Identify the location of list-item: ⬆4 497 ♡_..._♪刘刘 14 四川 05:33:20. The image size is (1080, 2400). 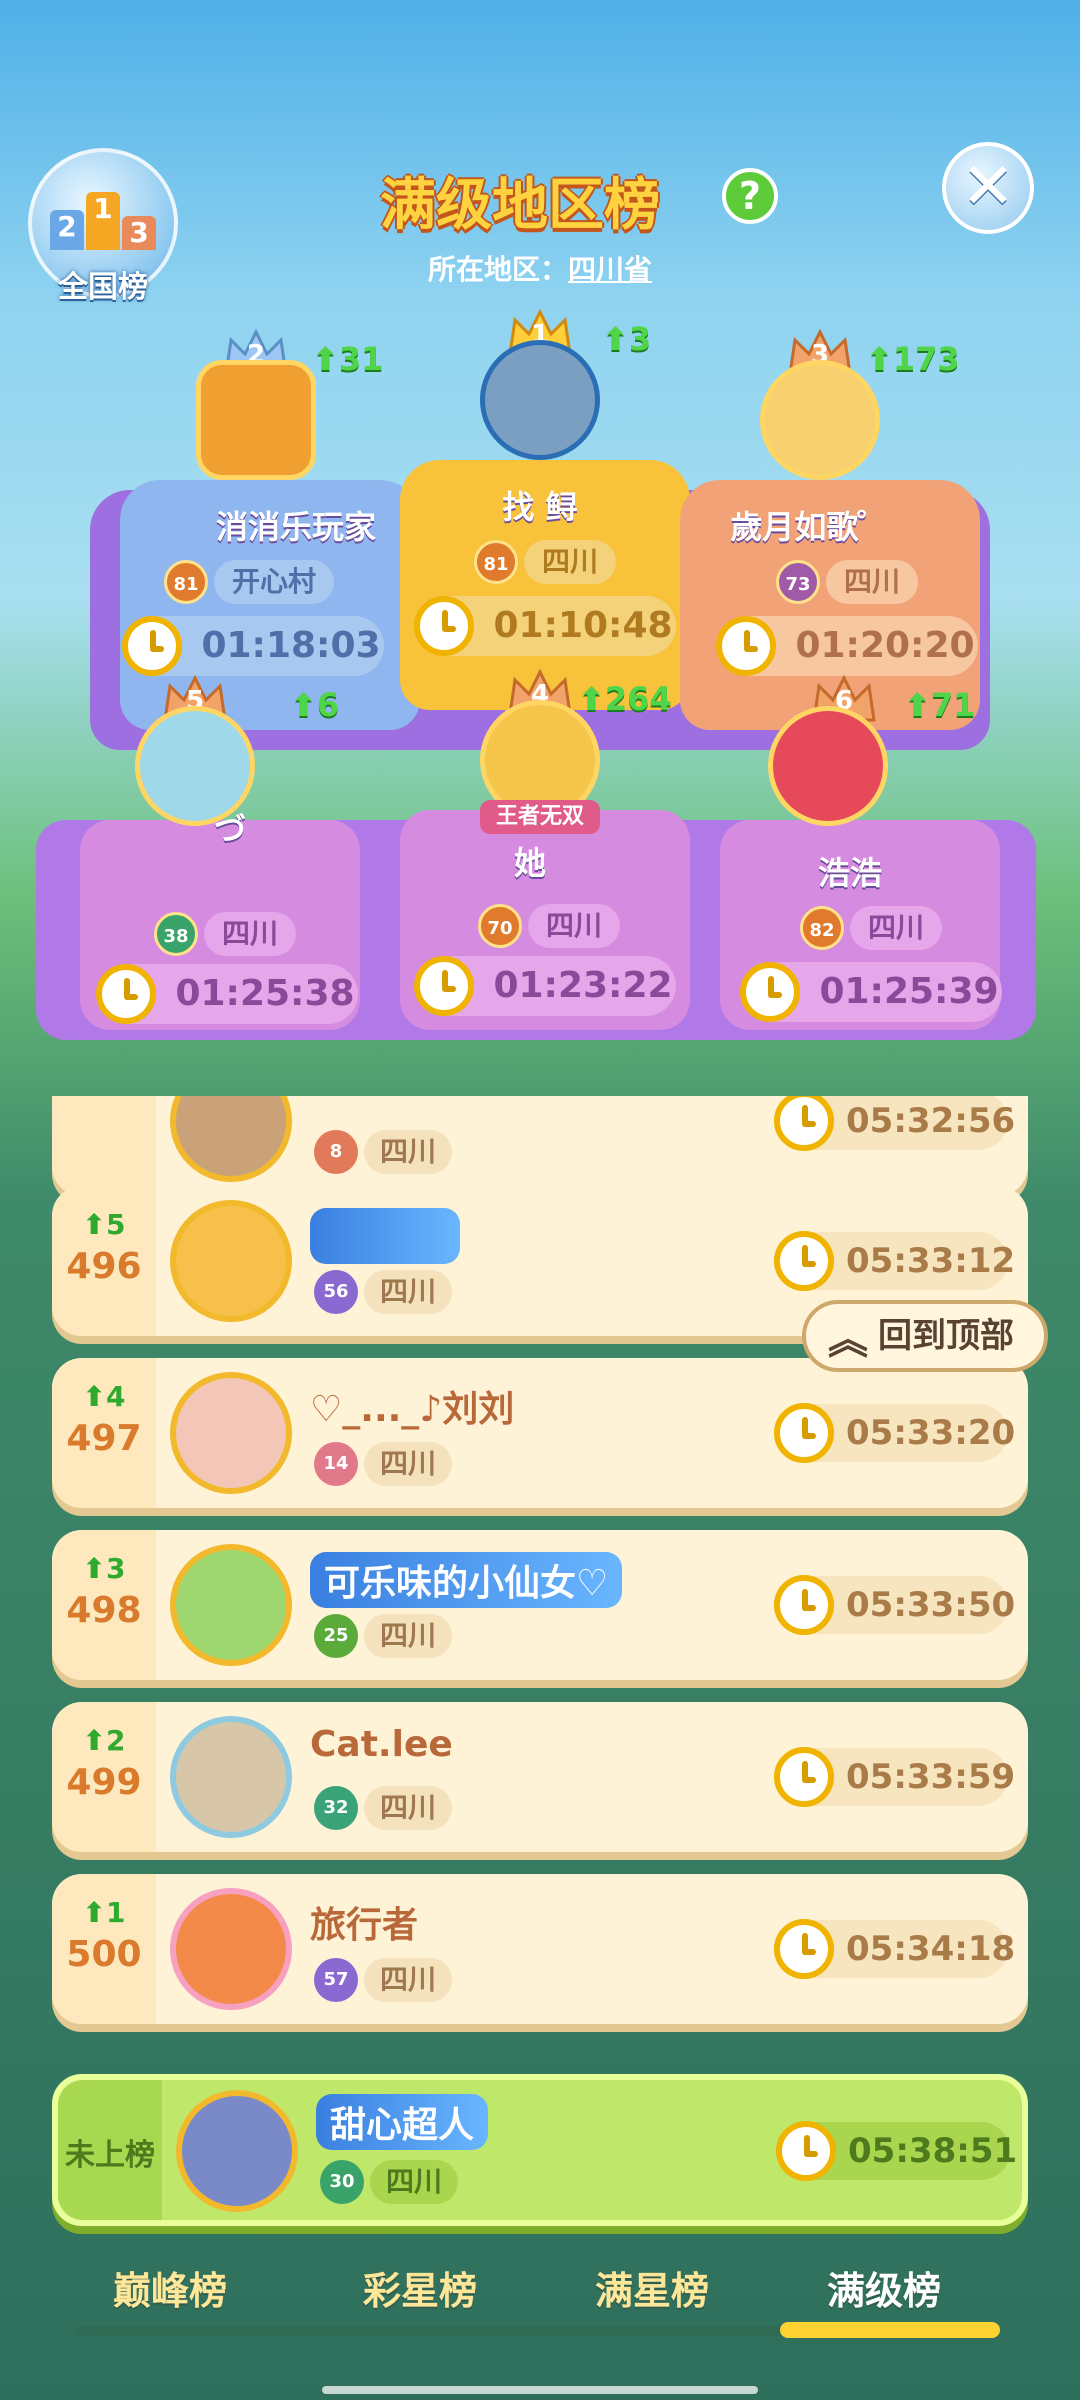
(540, 1433).